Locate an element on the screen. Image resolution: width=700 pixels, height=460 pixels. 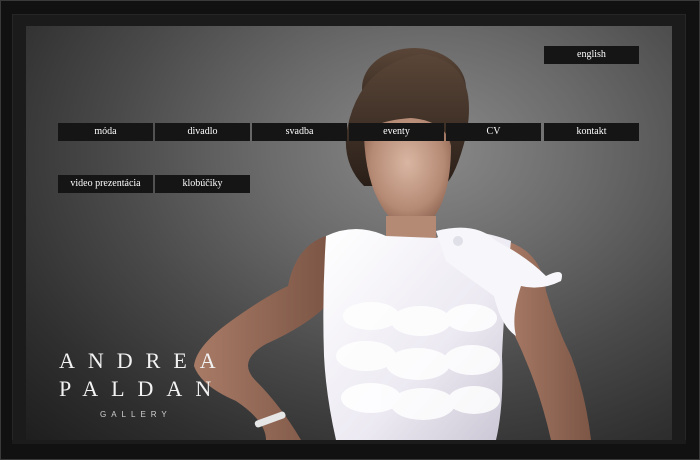
nav-item-moda: móda is located at coordinates (105, 132).